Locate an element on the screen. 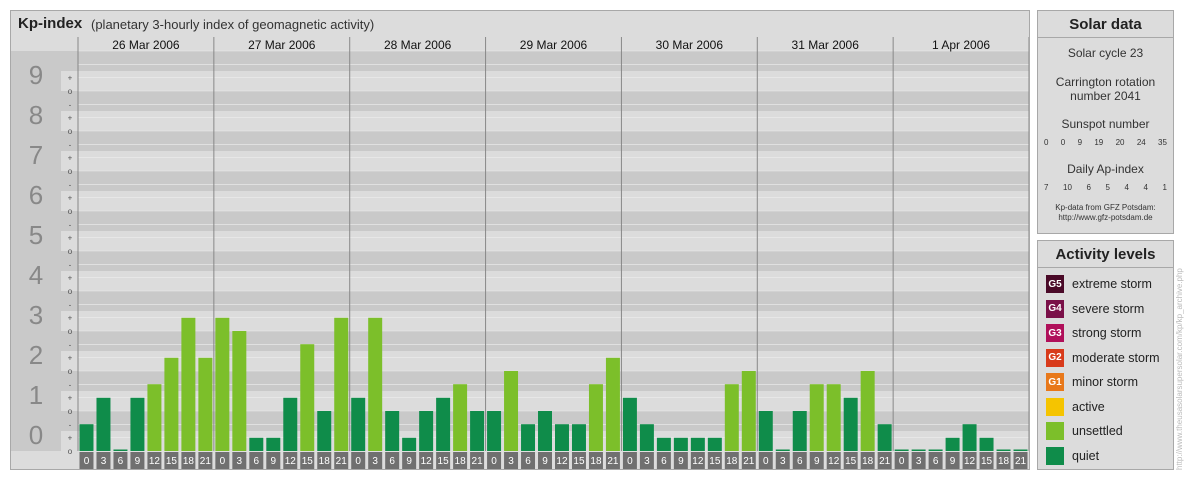 This screenshot has width=1184, height=480. ap-value: 4 is located at coordinates (1126, 187).